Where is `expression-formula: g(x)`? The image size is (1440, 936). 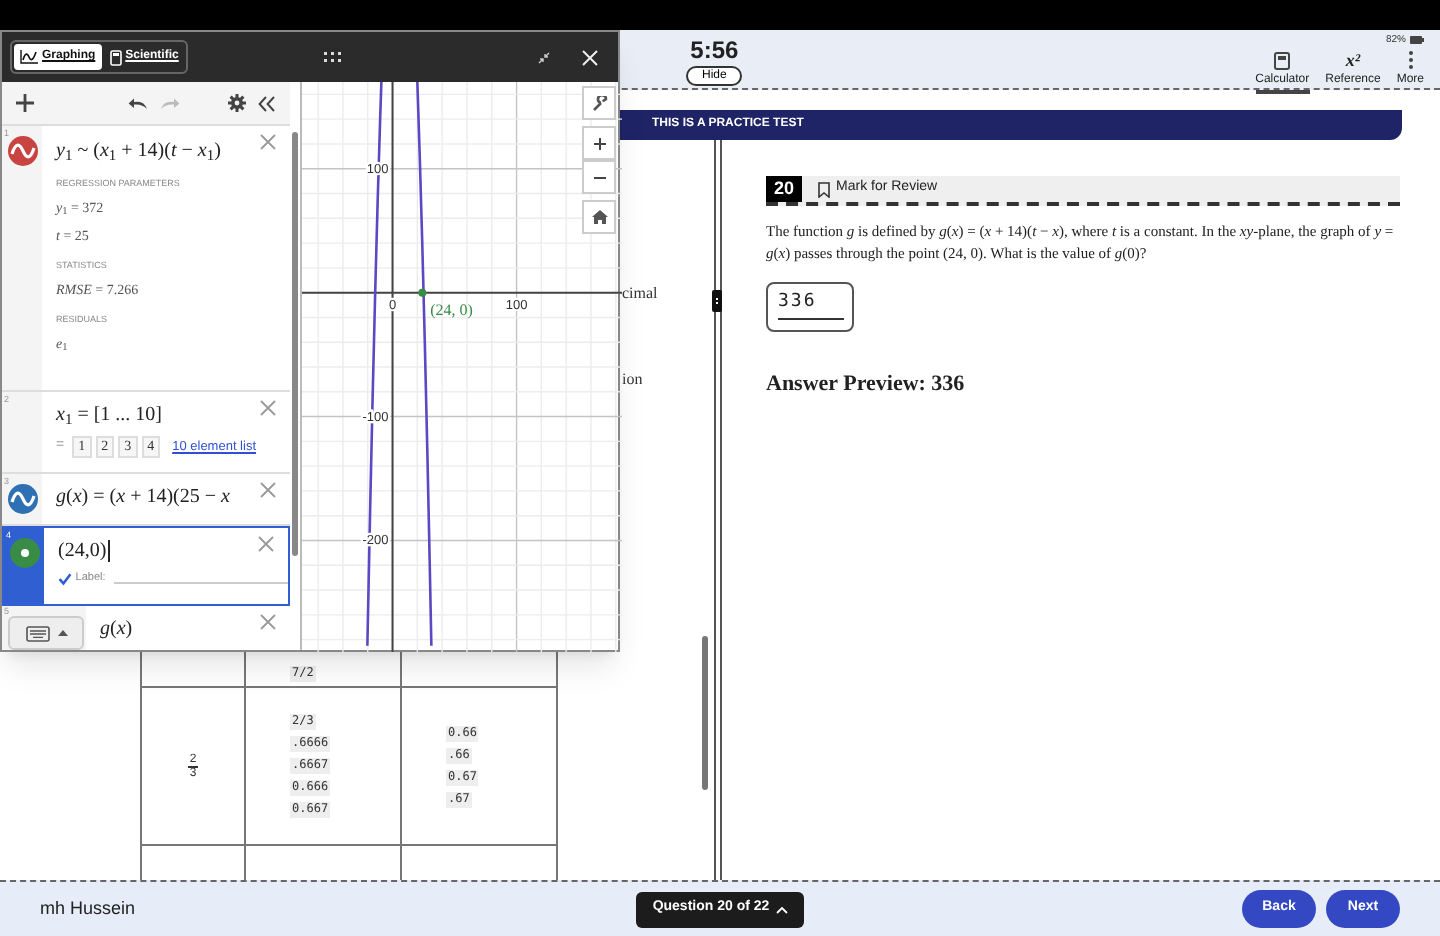 expression-formula: g(x) is located at coordinates (116, 629).